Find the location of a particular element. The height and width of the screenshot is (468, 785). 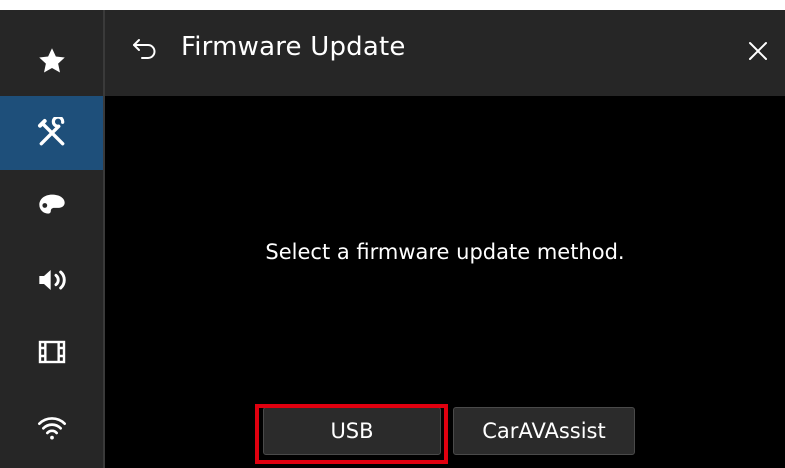

sidebar-item-video is located at coordinates (51, 352).